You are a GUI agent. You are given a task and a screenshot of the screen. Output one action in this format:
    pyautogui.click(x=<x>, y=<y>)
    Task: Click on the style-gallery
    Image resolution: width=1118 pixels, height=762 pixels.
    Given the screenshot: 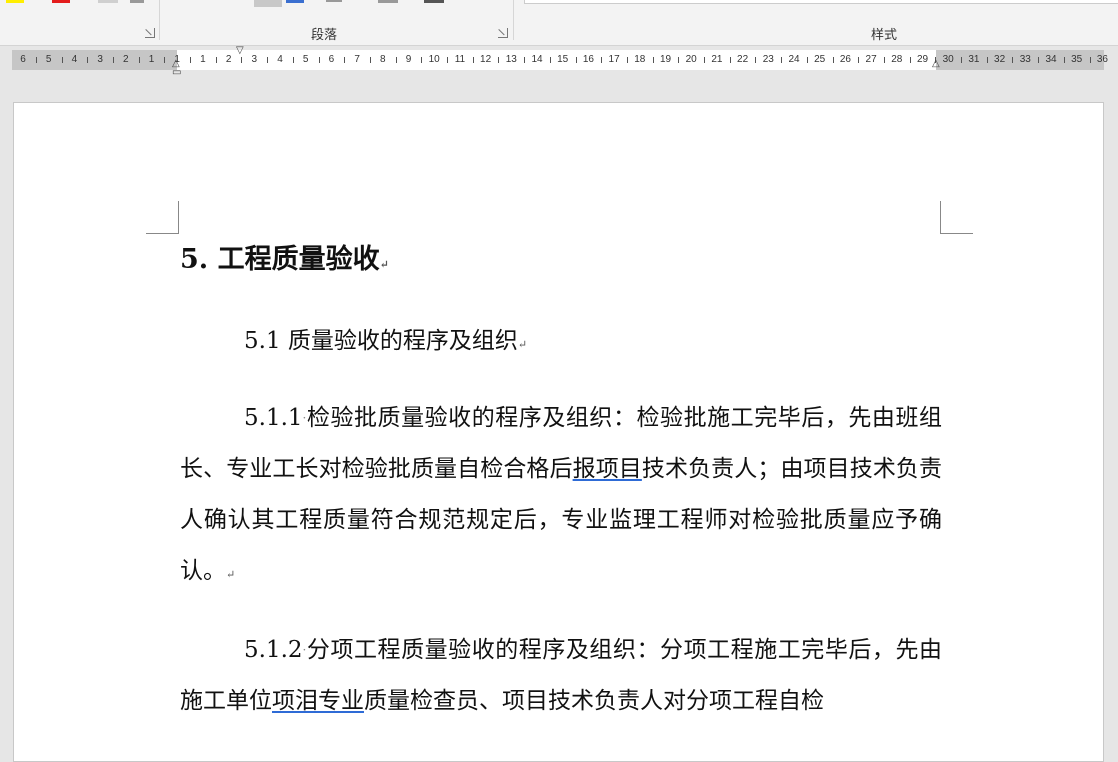 What is the action you would take?
    pyautogui.click(x=821, y=2)
    